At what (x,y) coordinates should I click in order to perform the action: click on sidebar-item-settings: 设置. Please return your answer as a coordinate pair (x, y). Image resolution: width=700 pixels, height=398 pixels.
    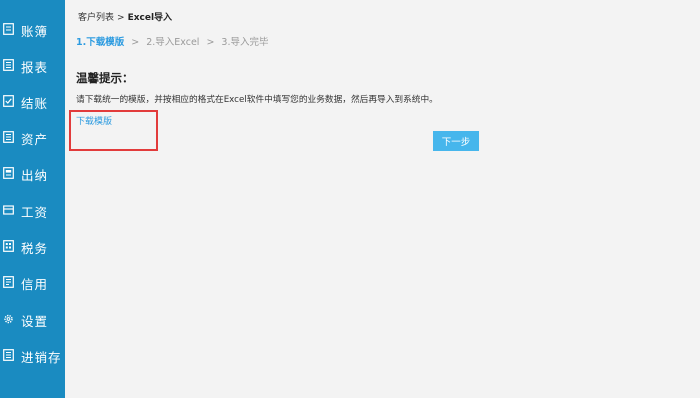
    Looking at the image, I should click on (32, 320).